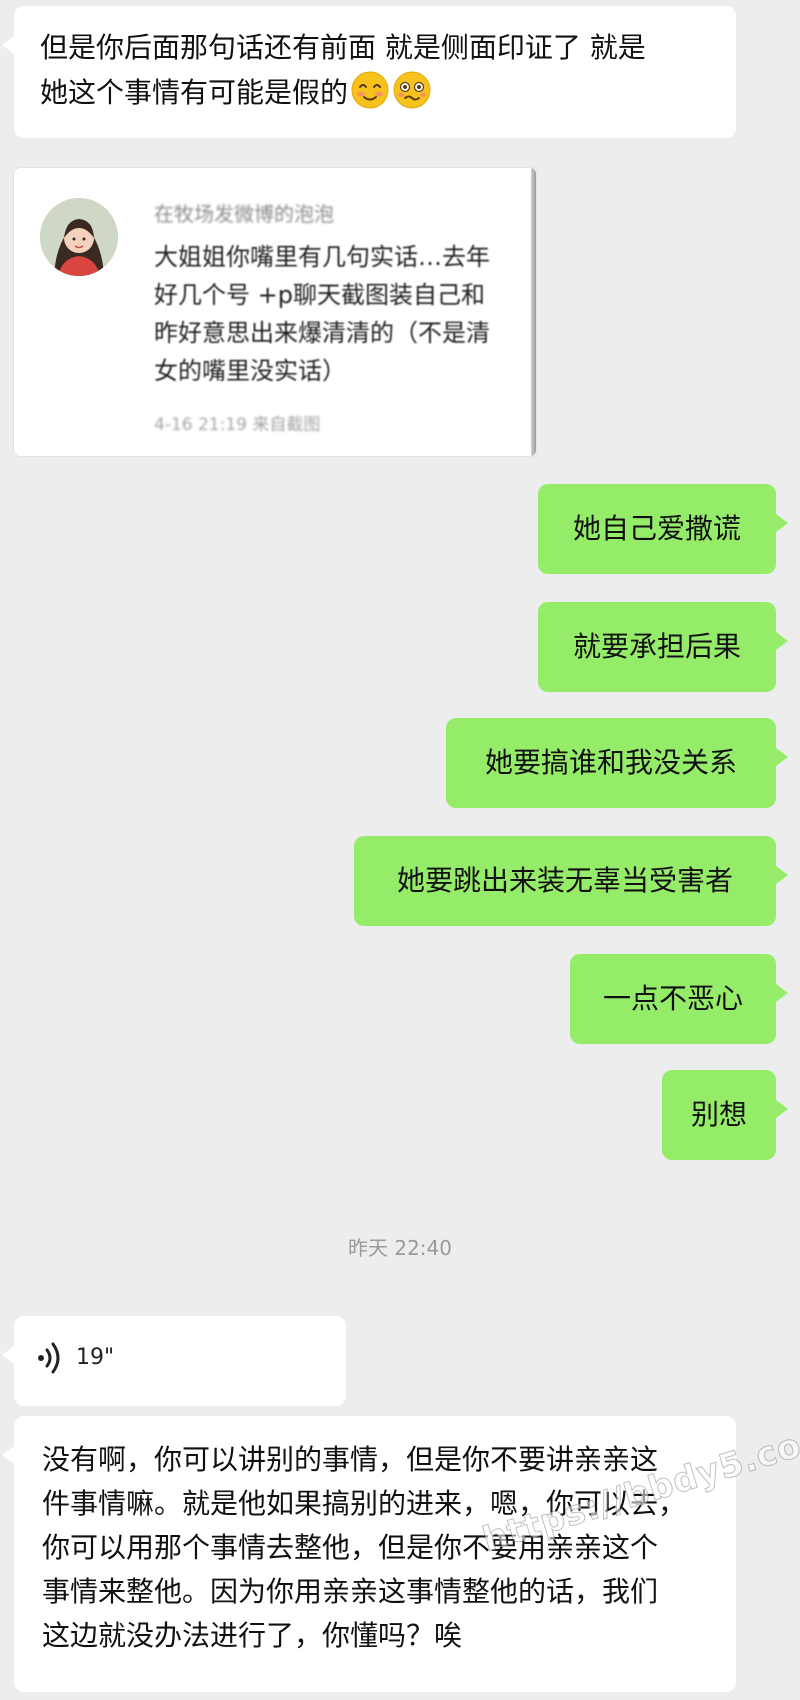 This screenshot has width=800, height=1700. I want to click on message-text-line: 你可以用那个事情去整他，但是你不要用亲亲这个, so click(350, 1547).